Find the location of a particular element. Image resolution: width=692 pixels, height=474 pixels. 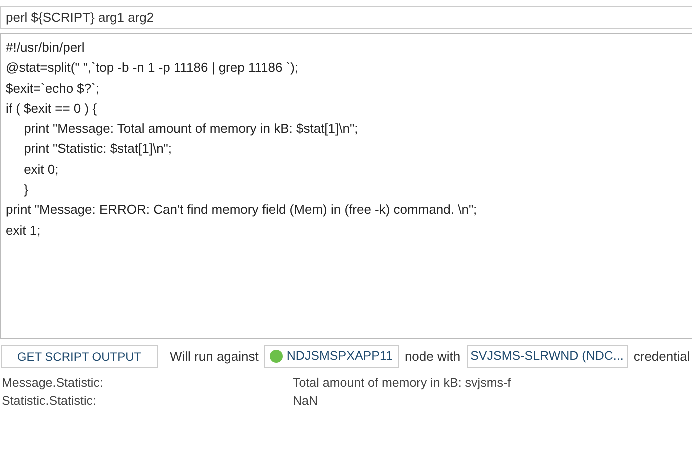

node-name: NDJSMSPXAPP11 is located at coordinates (339, 357).